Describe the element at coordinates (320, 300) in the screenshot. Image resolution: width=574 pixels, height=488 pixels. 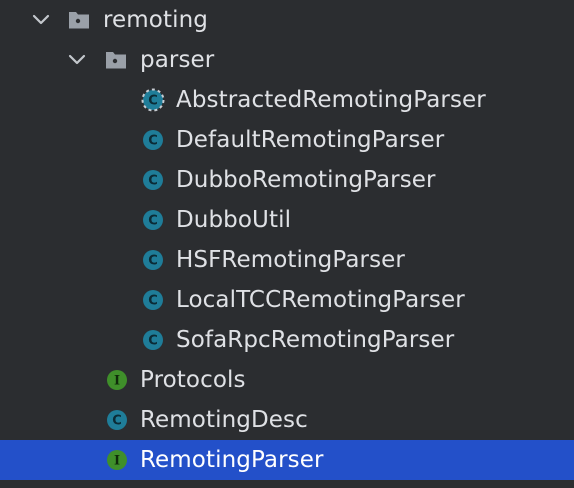
I see `class-label: LocalTCCRemotingParser` at that location.